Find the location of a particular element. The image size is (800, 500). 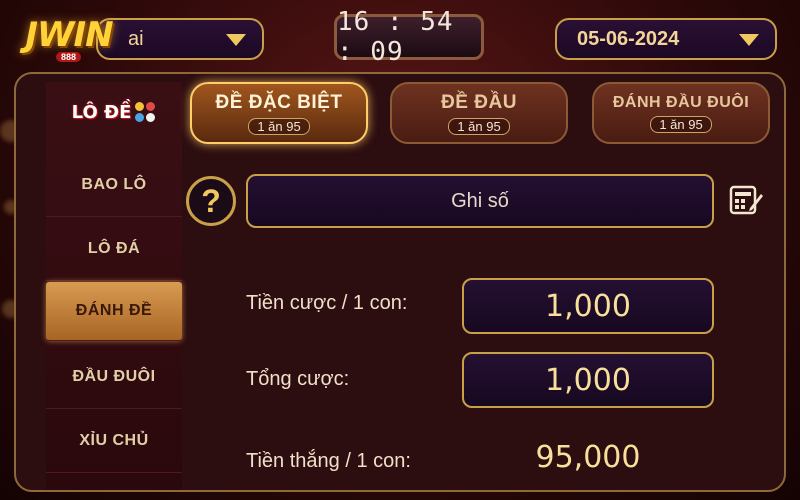

date-select: 05-06-2024 is located at coordinates (666, 39).